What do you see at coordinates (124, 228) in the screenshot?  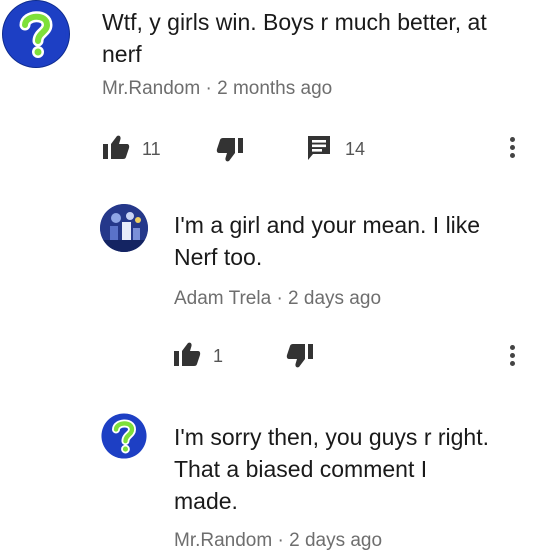 I see `avatar-photo` at bounding box center [124, 228].